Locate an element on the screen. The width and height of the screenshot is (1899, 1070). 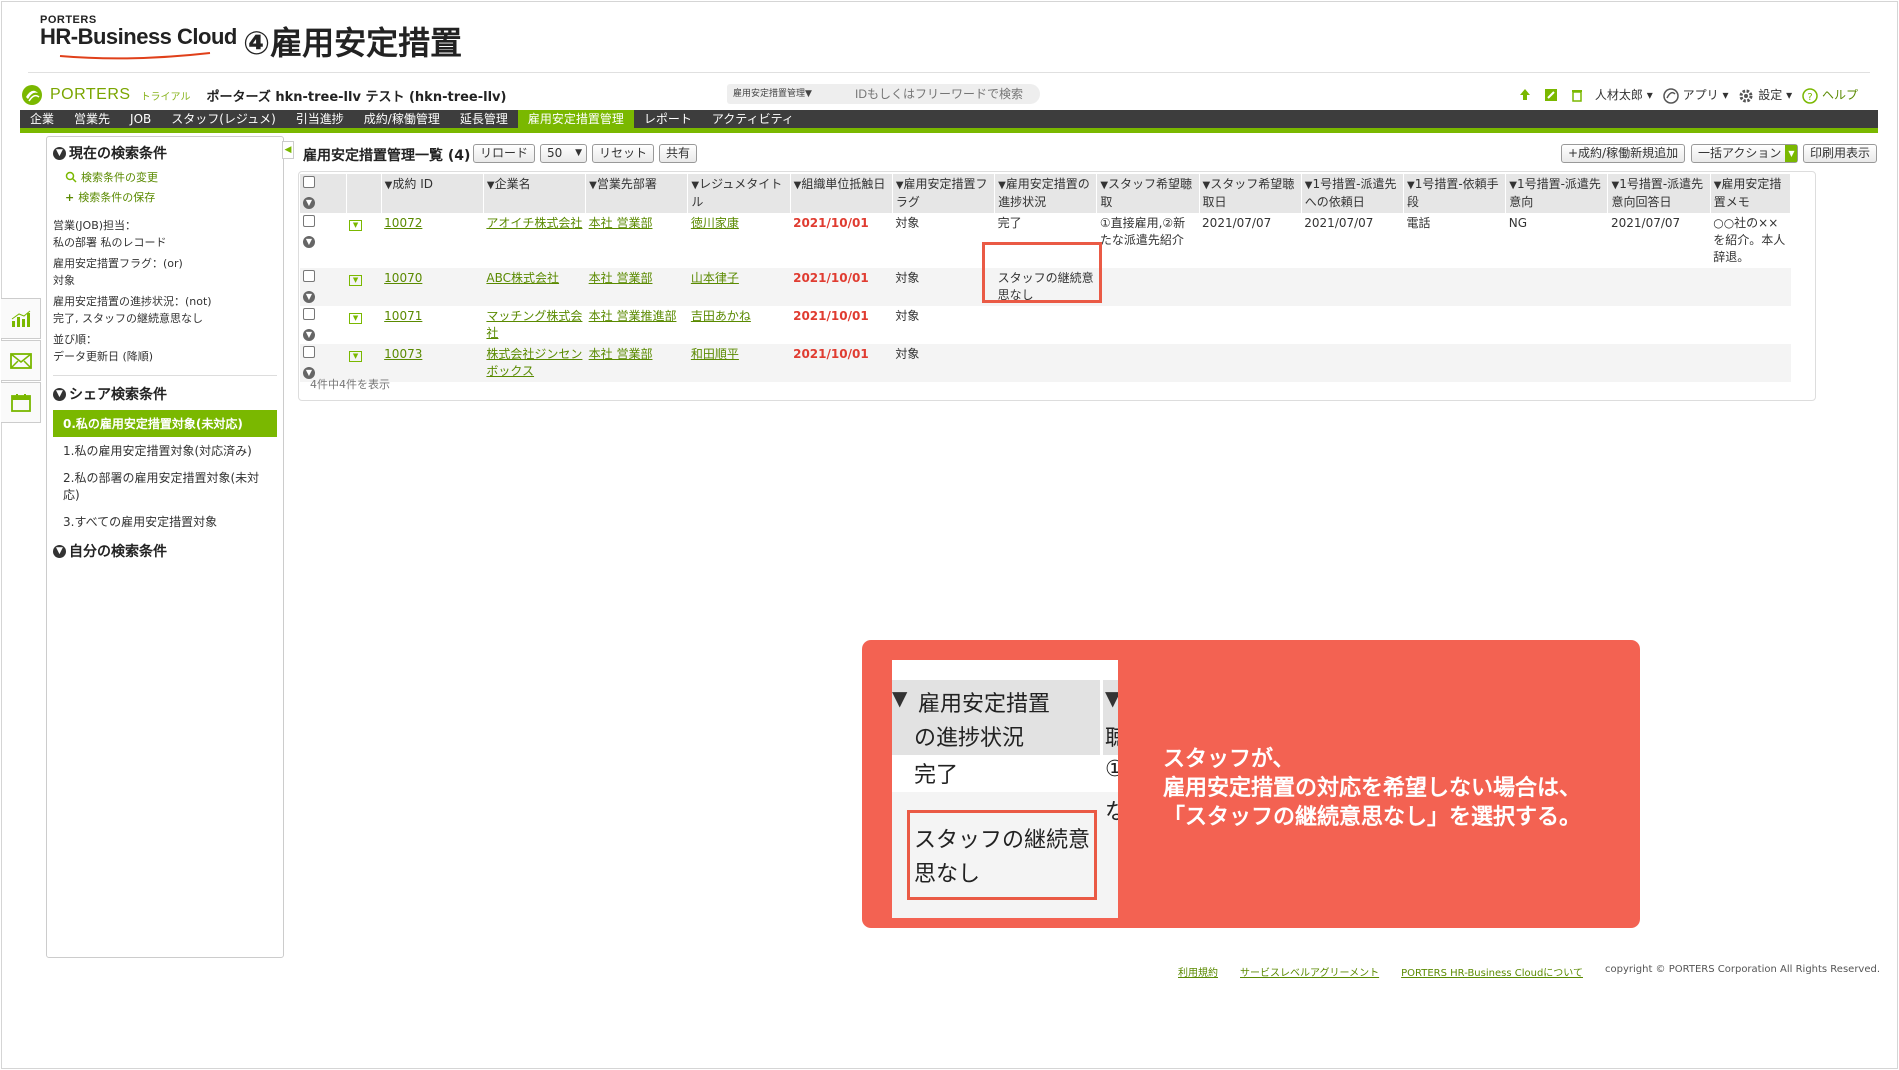
nav-item-contract-management: 成約/稼働管理 is located at coordinates (402, 119).